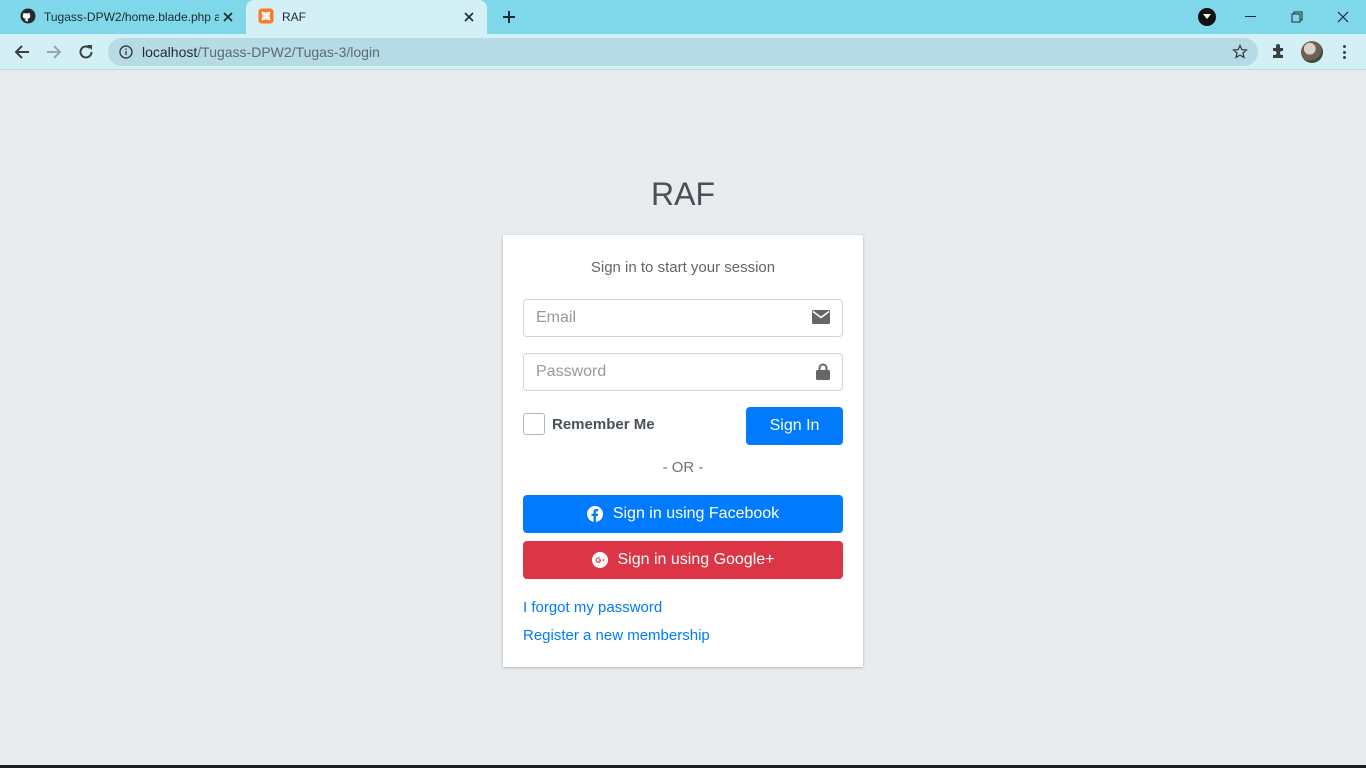 This screenshot has height=768, width=1366. I want to click on reload-button, so click(86, 52).